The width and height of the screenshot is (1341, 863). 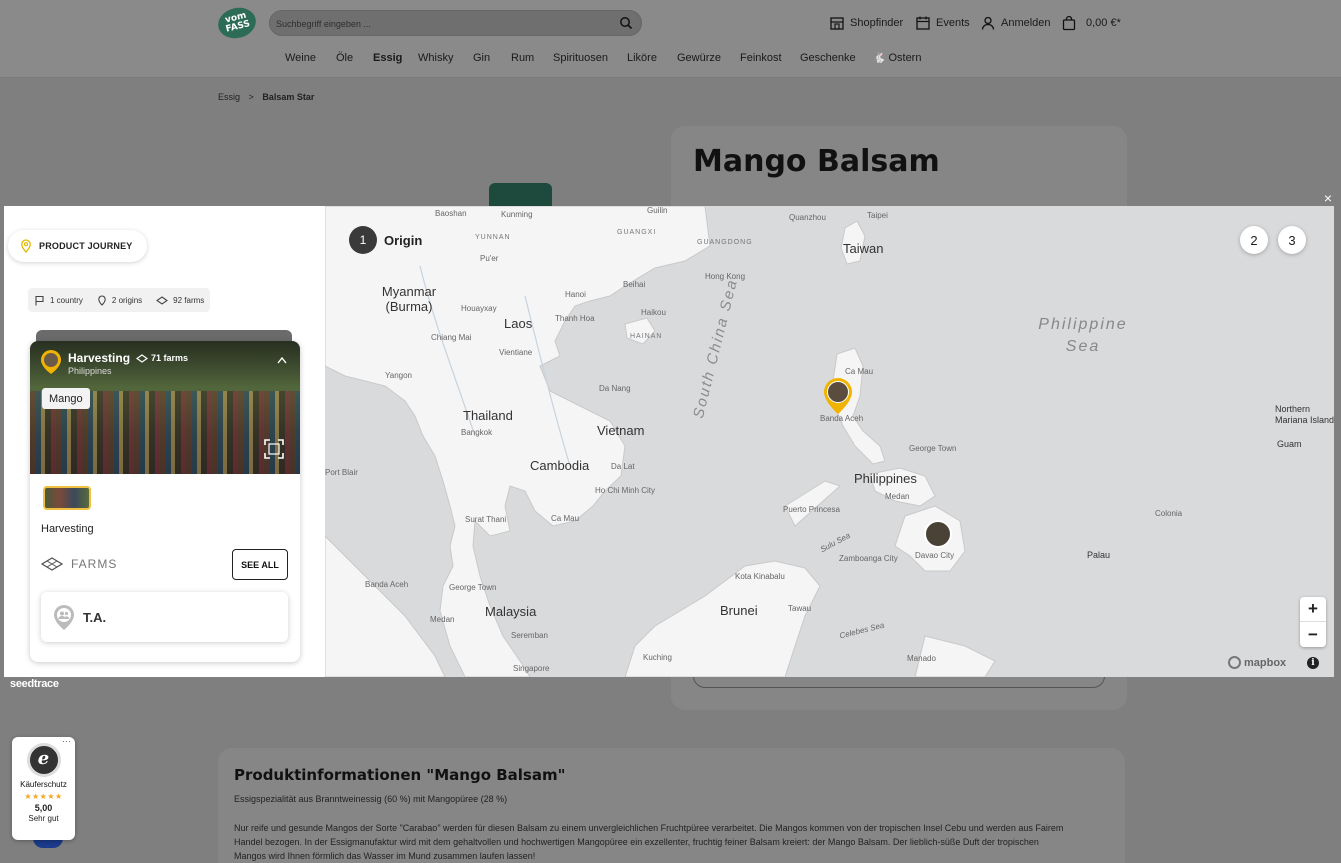 I want to click on city-label: Surat Thani, so click(x=486, y=519).